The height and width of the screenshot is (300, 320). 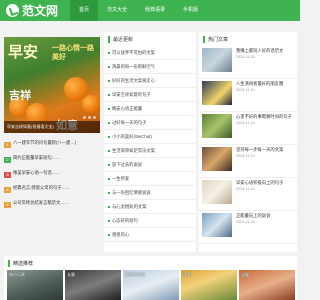 What do you see at coordinates (7, 205) in the screenshot?
I see `rank-badge: 5` at bounding box center [7, 205].